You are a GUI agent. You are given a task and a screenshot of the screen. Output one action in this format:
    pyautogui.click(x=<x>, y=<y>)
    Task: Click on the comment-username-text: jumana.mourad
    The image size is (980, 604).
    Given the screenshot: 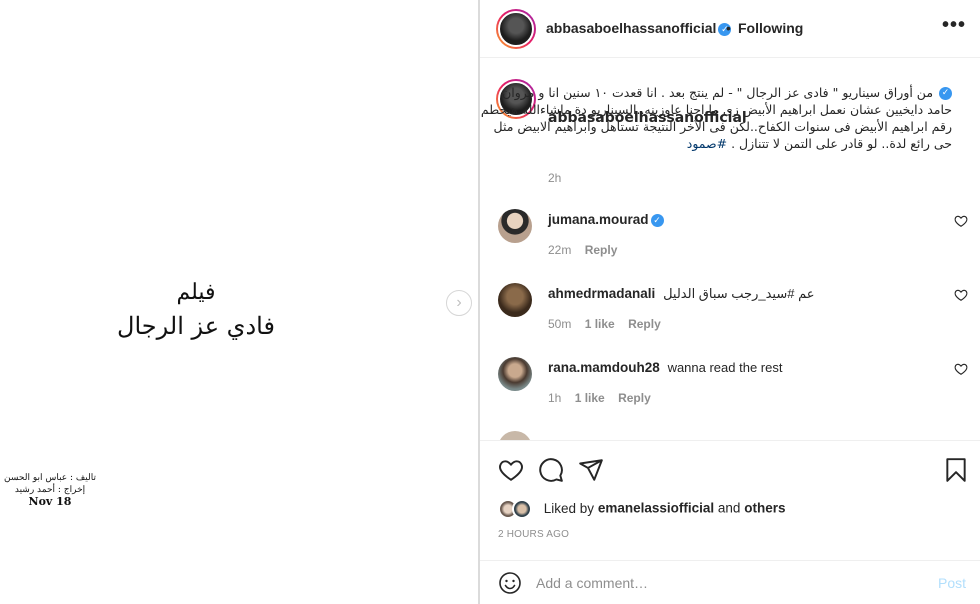 What is the action you would take?
    pyautogui.click(x=598, y=219)
    